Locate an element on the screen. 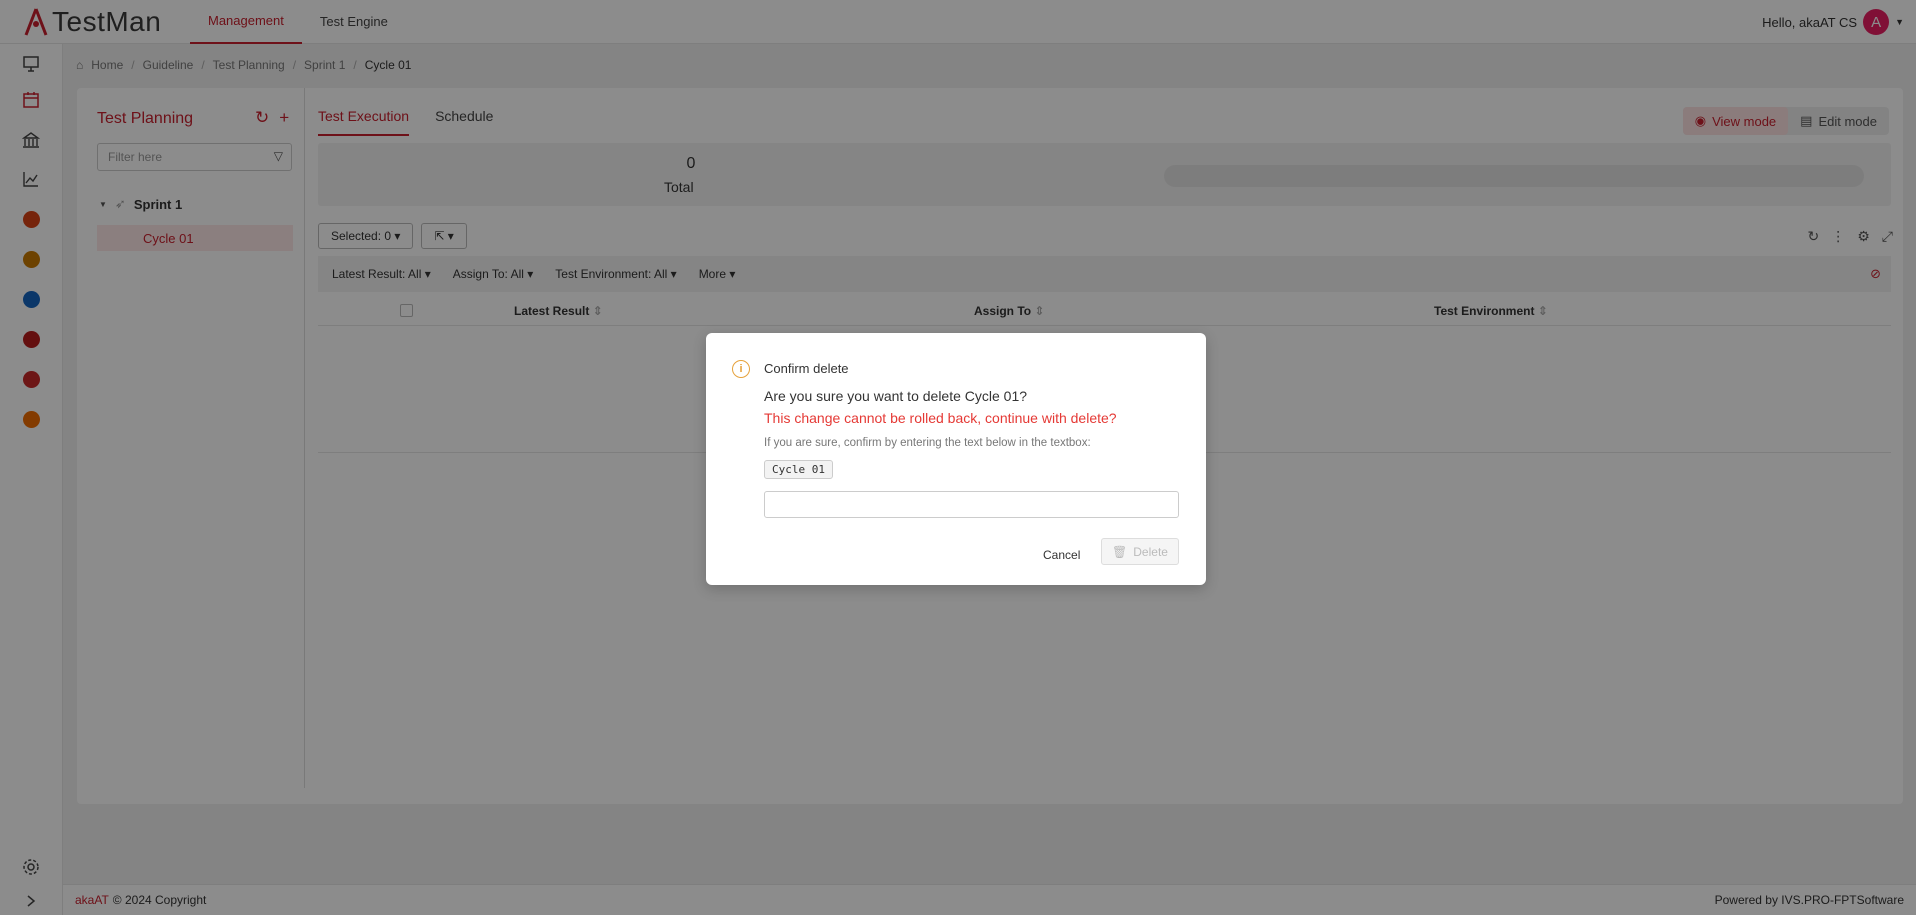  delete-button: 🗑 Delete is located at coordinates (1140, 551).